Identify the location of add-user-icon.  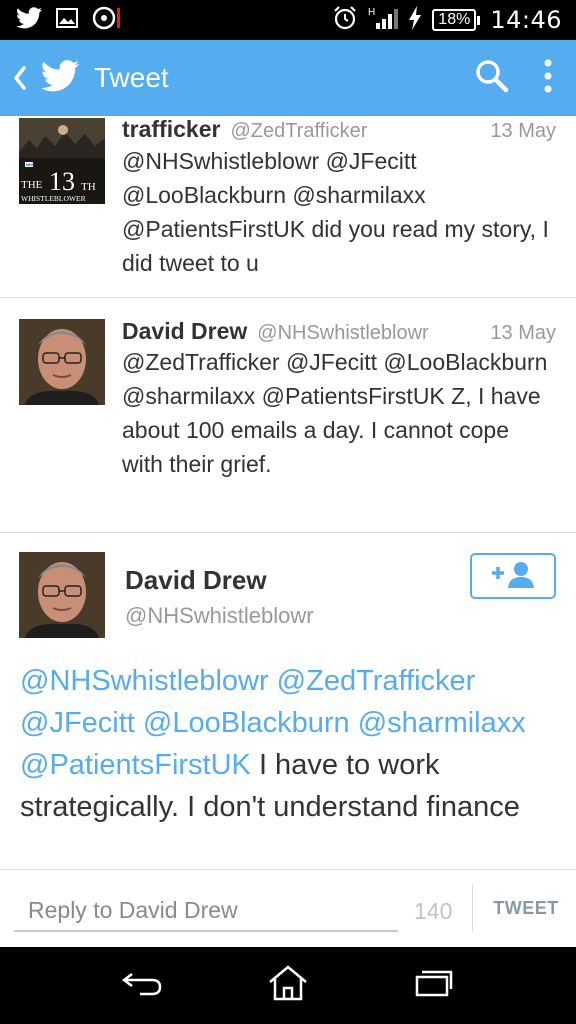
(513, 576).